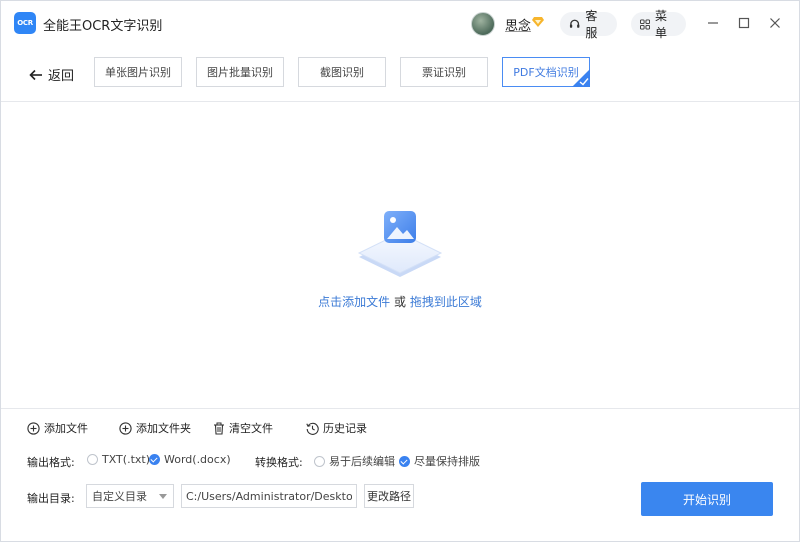 The image size is (800, 542). Describe the element at coordinates (103, 26) in the screenshot. I see `app-title: 全能王OCR文字识别` at that location.